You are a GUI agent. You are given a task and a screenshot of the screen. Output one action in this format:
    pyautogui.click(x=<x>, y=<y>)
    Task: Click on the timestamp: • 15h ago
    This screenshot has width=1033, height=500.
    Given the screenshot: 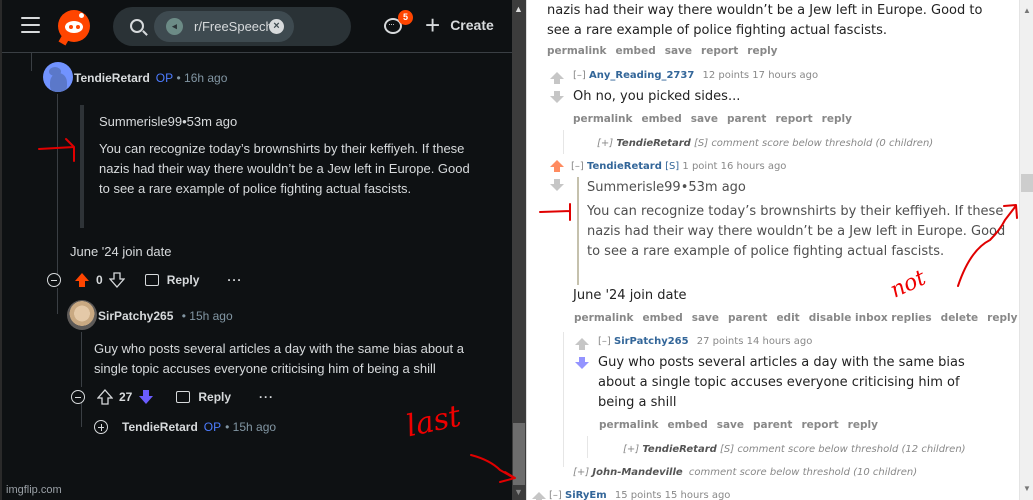 What is the action you would take?
    pyautogui.click(x=251, y=427)
    